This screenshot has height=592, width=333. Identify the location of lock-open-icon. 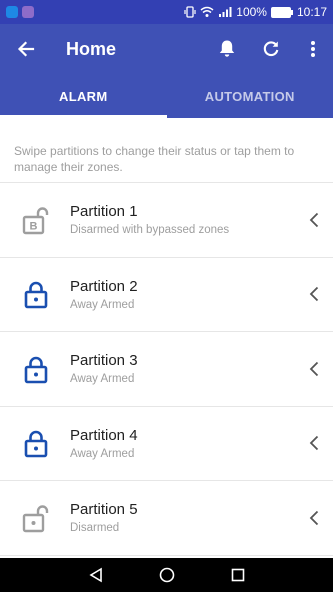
(35, 518).